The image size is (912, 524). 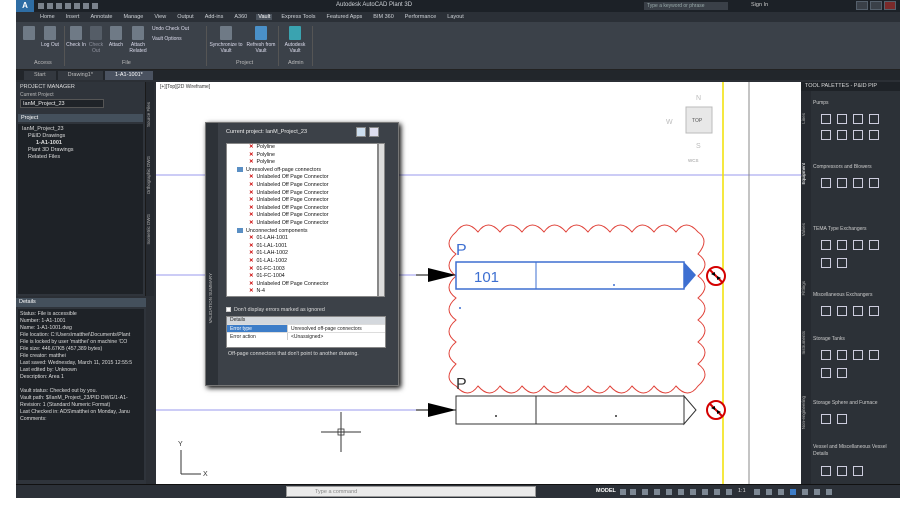 What do you see at coordinates (80, 157) in the screenshot?
I see `tree-node: Related Files` at bounding box center [80, 157].